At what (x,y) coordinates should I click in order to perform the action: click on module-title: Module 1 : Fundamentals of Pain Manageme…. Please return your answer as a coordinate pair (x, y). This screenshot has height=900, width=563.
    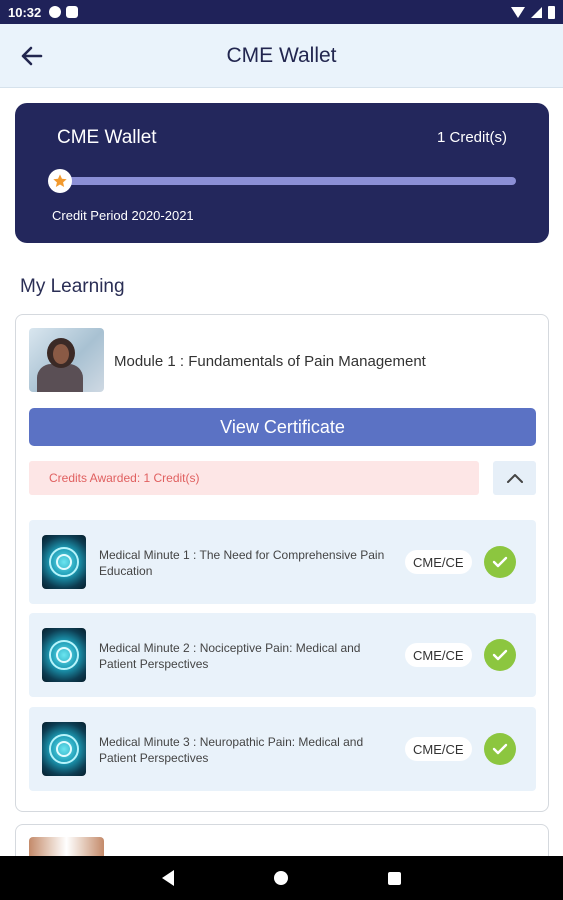
    Looking at the image, I should click on (270, 361).